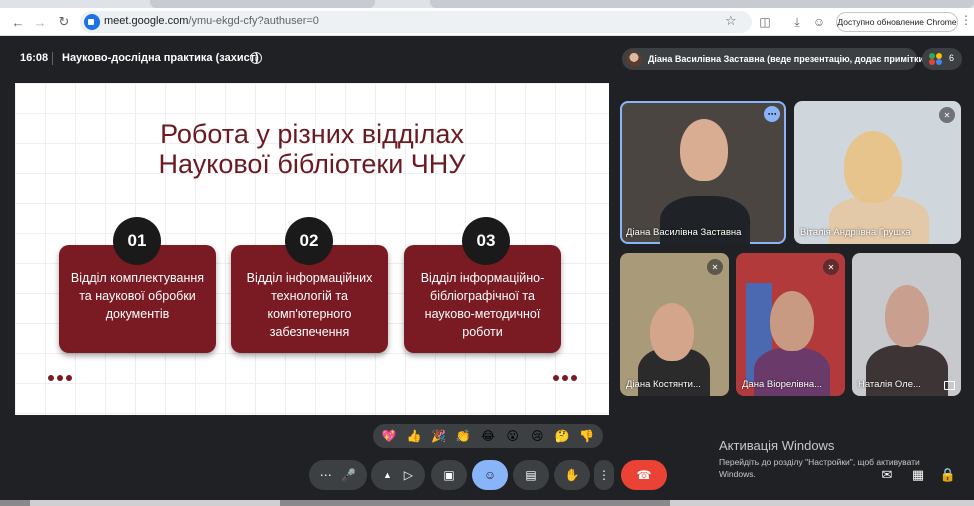 The height and width of the screenshot is (506, 974). I want to click on microphone-icon: 🎤, so click(348, 475).